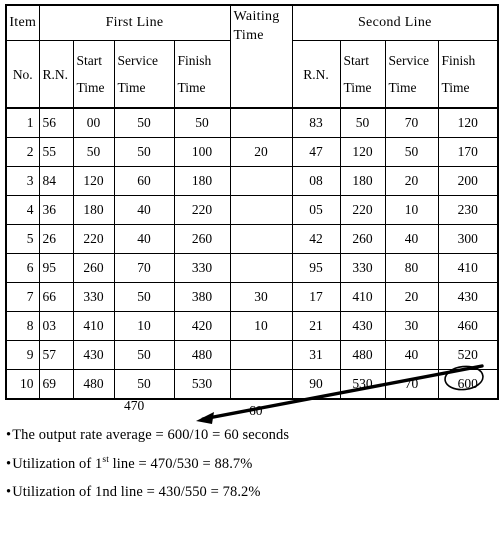 Image resolution: width=504 pixels, height=540 pixels. What do you see at coordinates (56, 122) in the screenshot?
I see `cell-rn-first: 56` at bounding box center [56, 122].